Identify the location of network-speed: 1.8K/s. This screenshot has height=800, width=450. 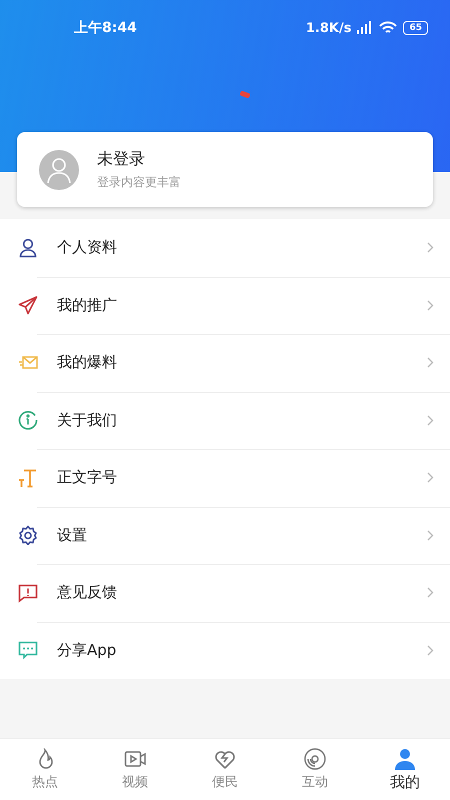
(329, 28).